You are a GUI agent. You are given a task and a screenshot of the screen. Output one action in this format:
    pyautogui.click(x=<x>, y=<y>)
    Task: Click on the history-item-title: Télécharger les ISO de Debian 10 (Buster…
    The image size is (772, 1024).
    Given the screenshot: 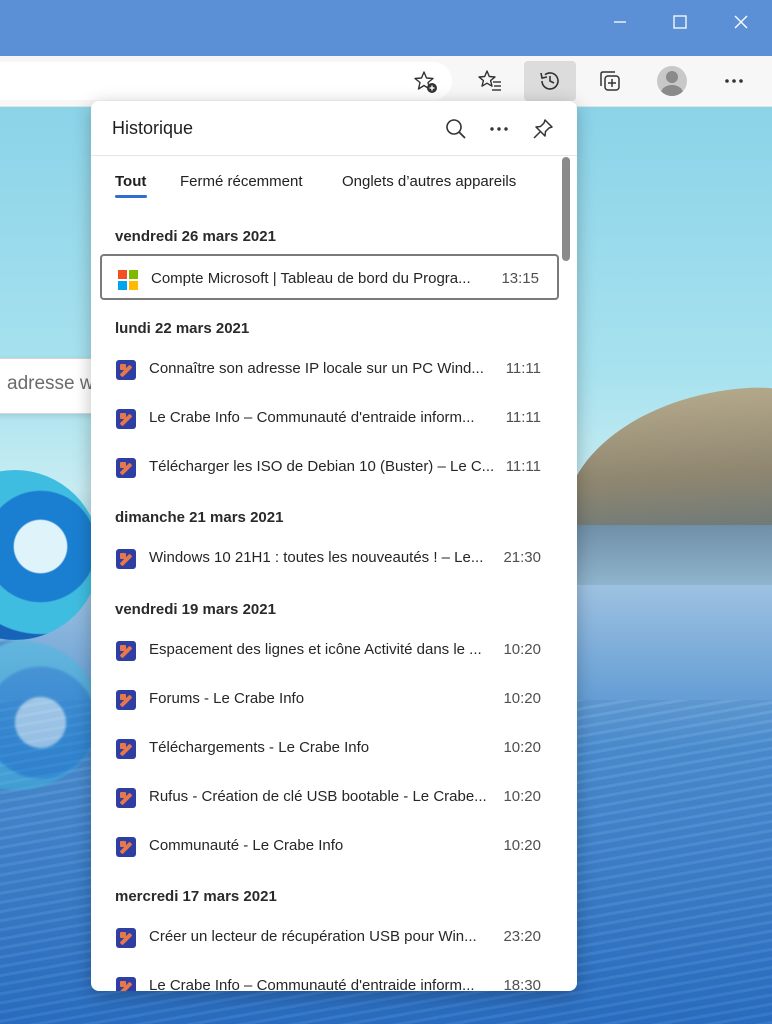 What is the action you would take?
    pyautogui.click(x=322, y=466)
    